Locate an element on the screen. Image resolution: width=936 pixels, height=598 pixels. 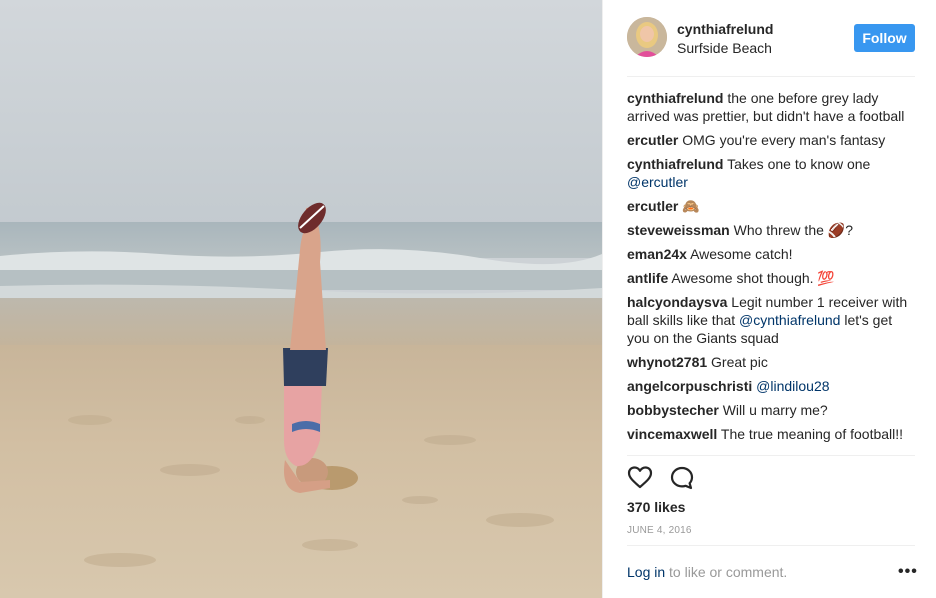
comment-item: antlife Awesome shot though. 💯 is located at coordinates (772, 278).